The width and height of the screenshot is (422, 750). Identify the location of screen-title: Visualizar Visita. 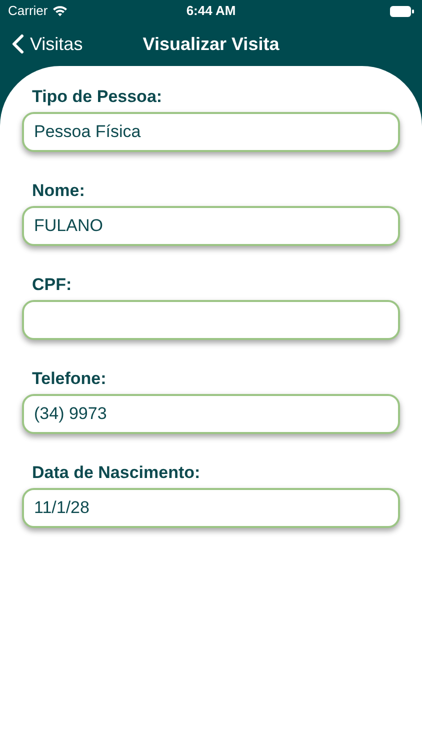
(211, 44).